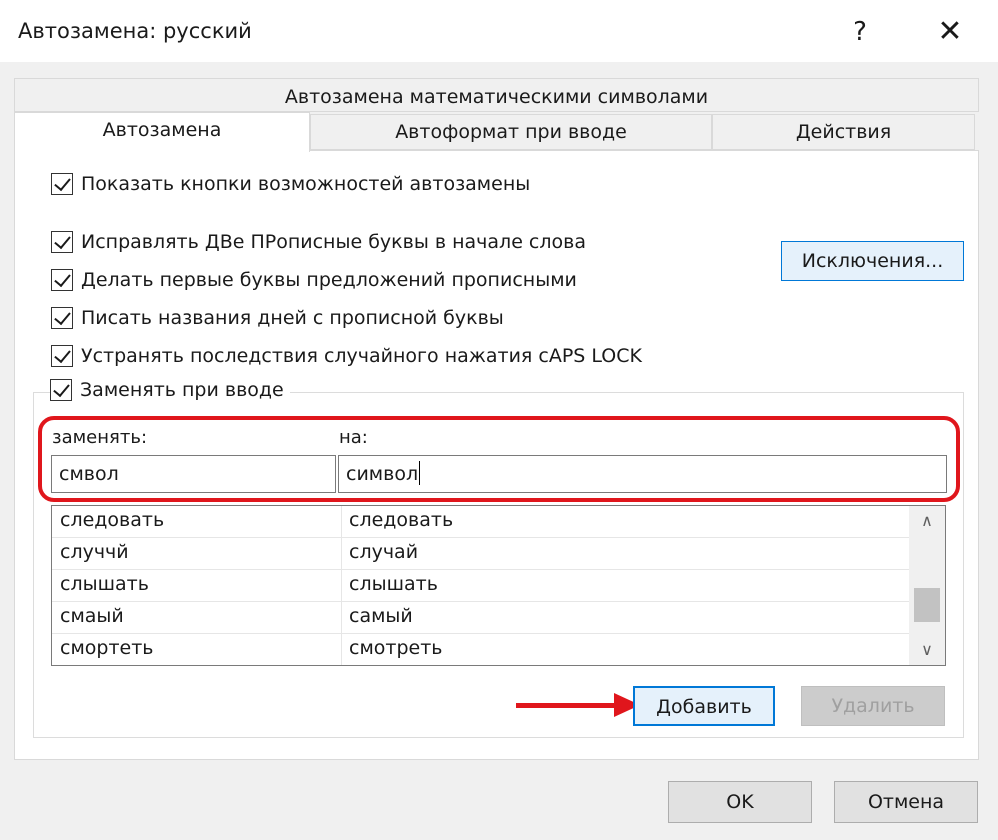 This screenshot has height=840, width=998. What do you see at coordinates (384, 552) in the screenshot?
I see `list-cell-to: случай` at bounding box center [384, 552].